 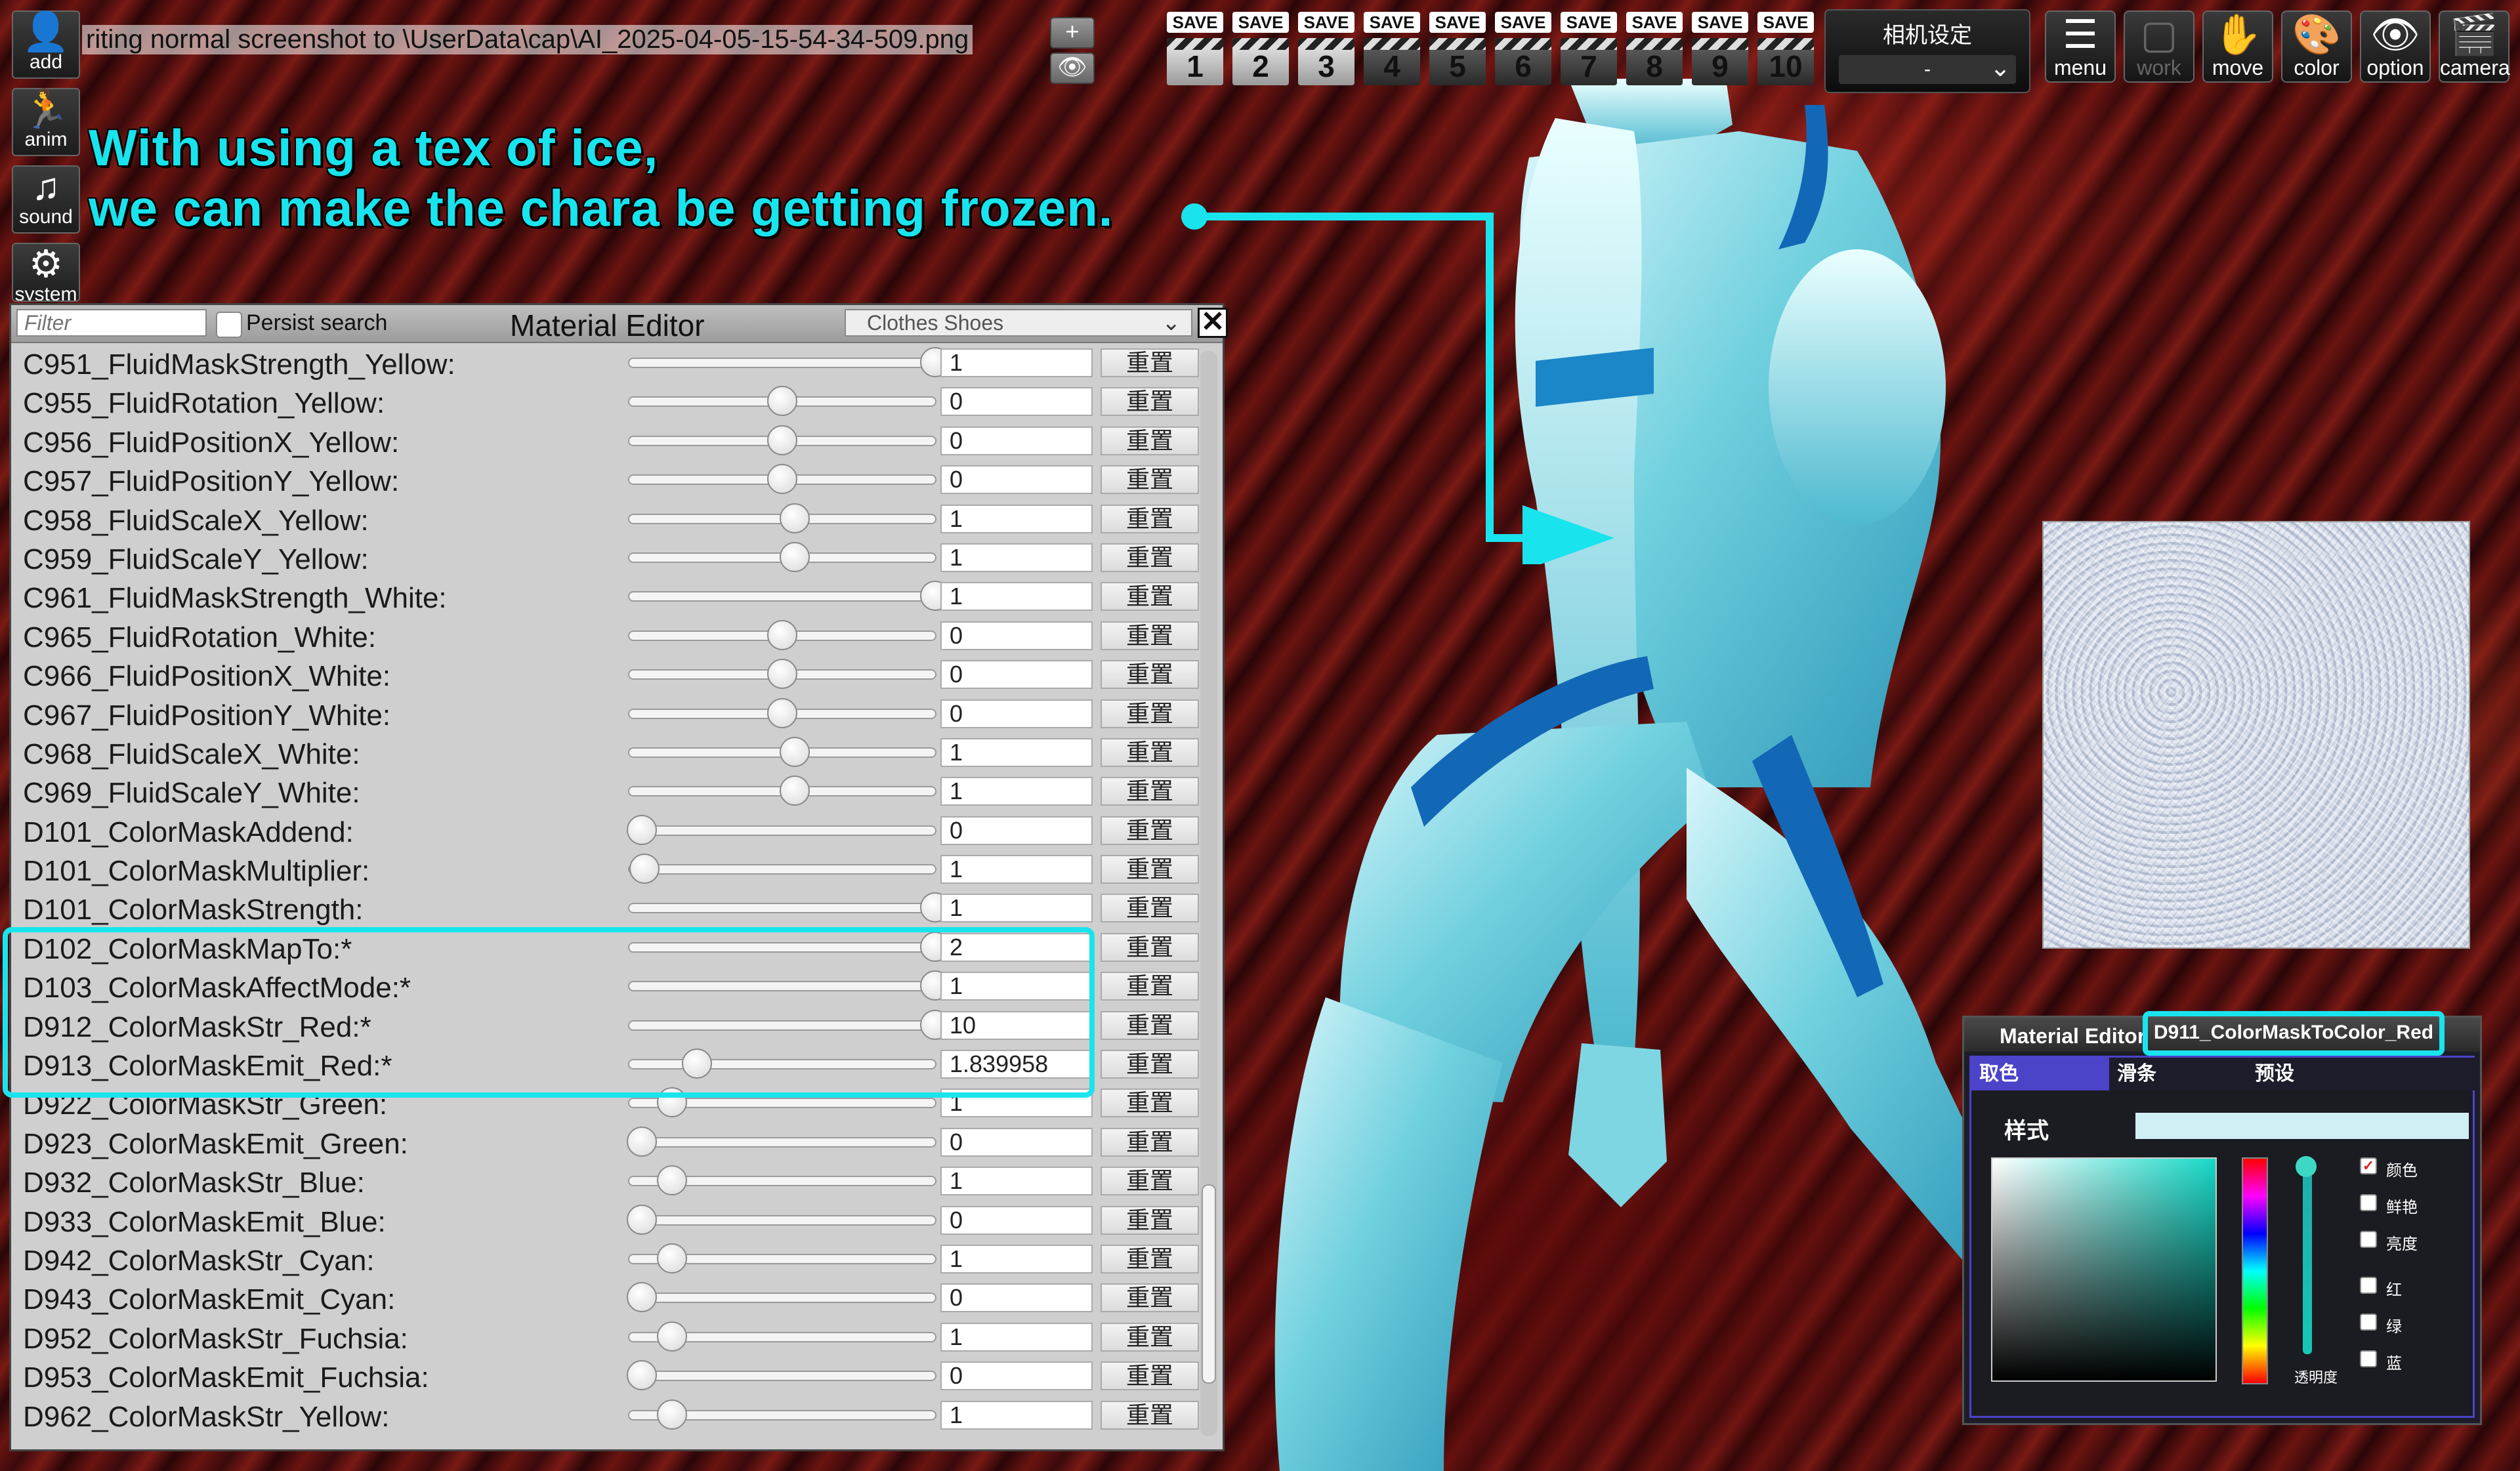 What do you see at coordinates (2316, 46) in the screenshot?
I see `color-button: 🎨 color` at bounding box center [2316, 46].